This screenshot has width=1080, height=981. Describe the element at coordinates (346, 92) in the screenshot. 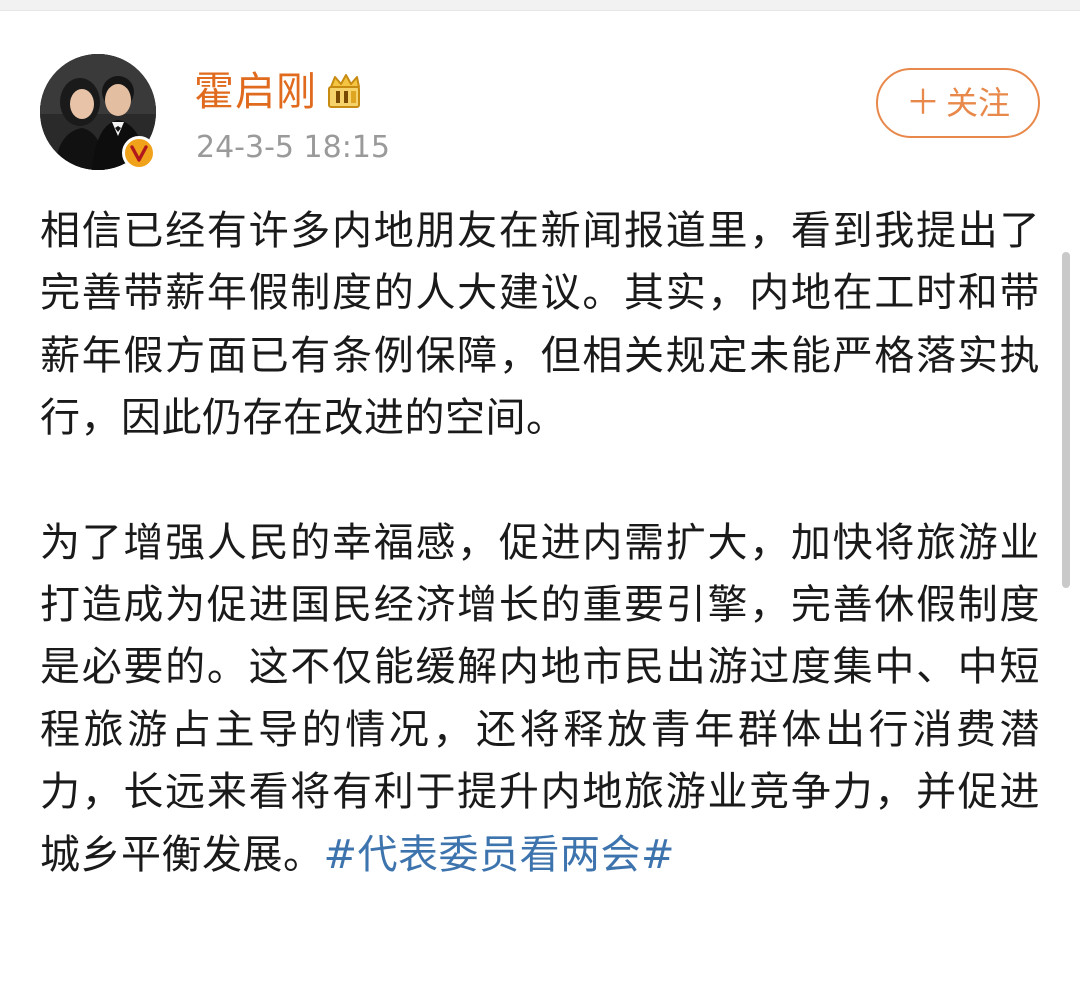

I see `crown-rank-icon` at that location.